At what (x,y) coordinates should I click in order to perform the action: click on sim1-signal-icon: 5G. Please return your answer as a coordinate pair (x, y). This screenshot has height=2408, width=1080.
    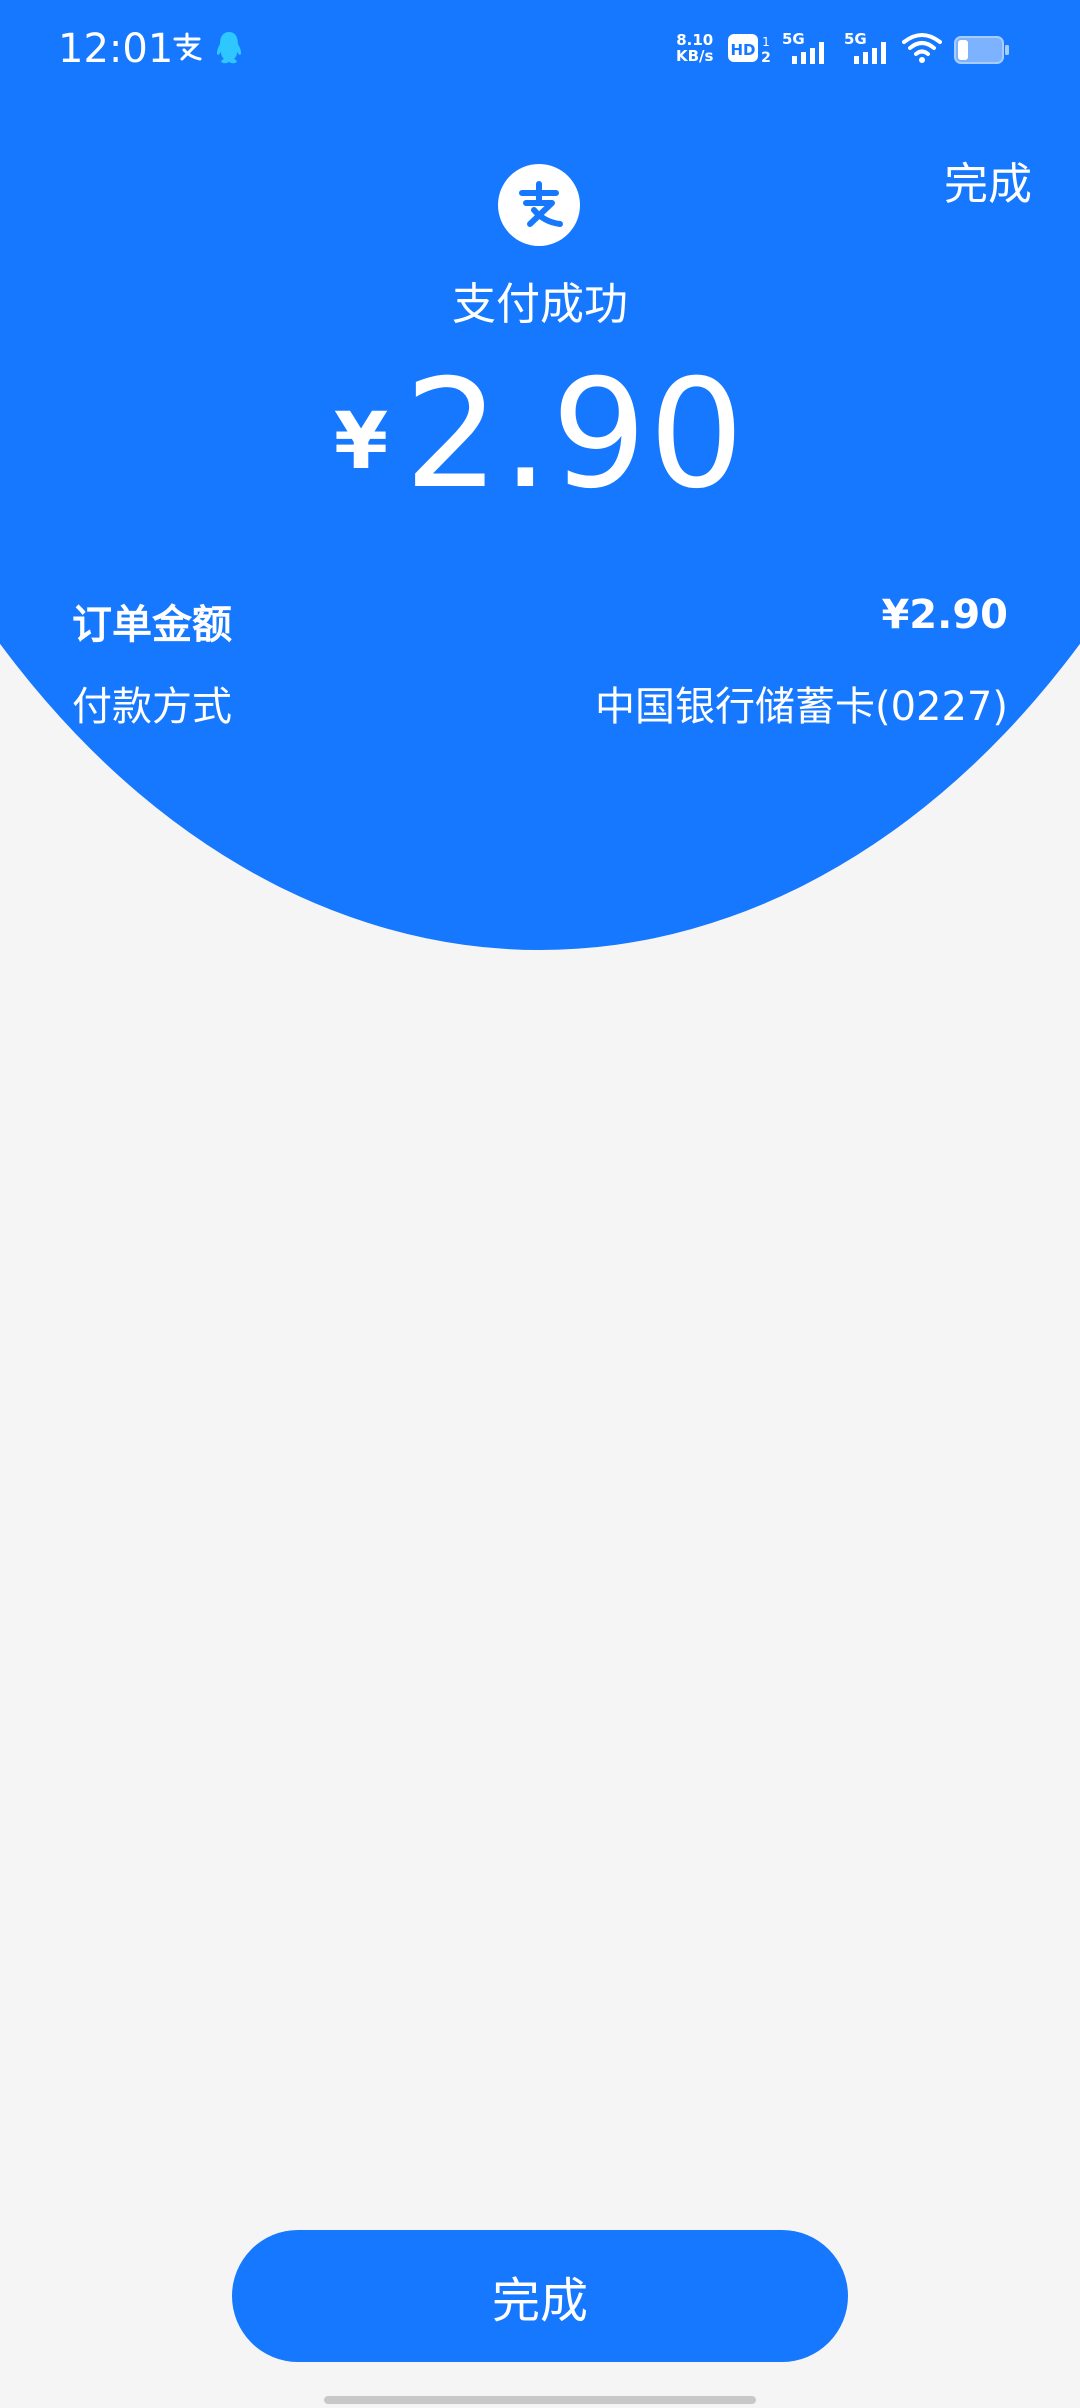
    Looking at the image, I should click on (803, 47).